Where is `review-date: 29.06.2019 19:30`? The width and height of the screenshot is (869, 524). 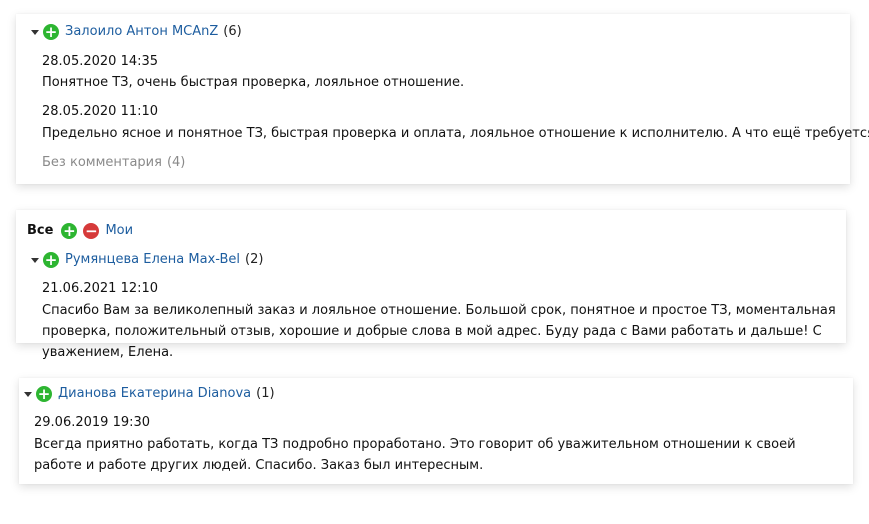
review-date: 29.06.2019 19:30 is located at coordinates (92, 422).